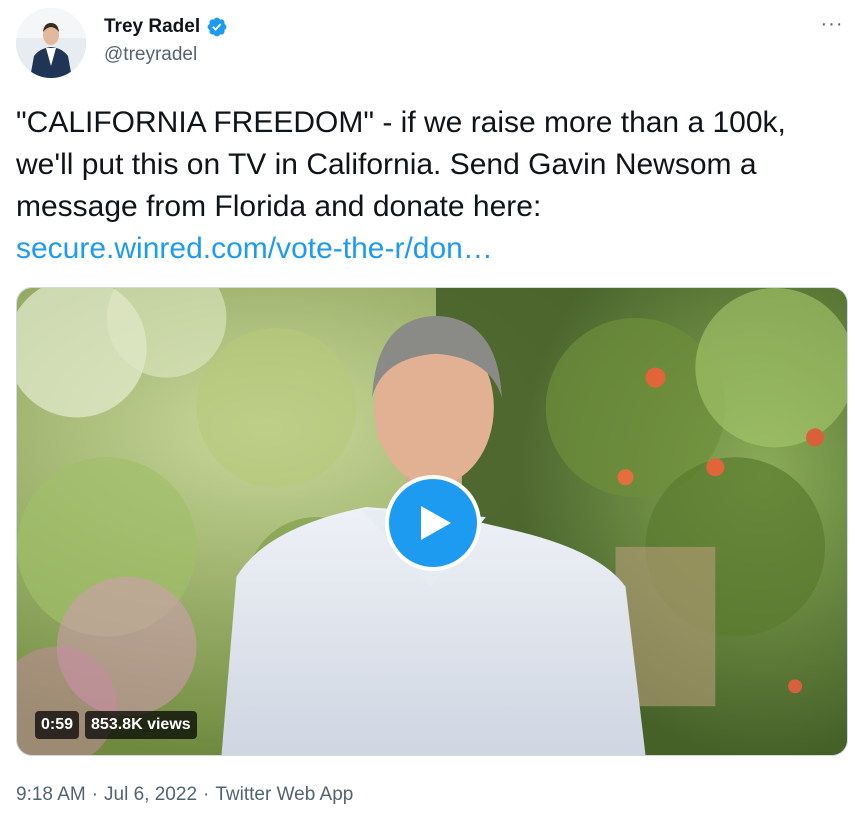  I want to click on avatar-image, so click(51, 43).